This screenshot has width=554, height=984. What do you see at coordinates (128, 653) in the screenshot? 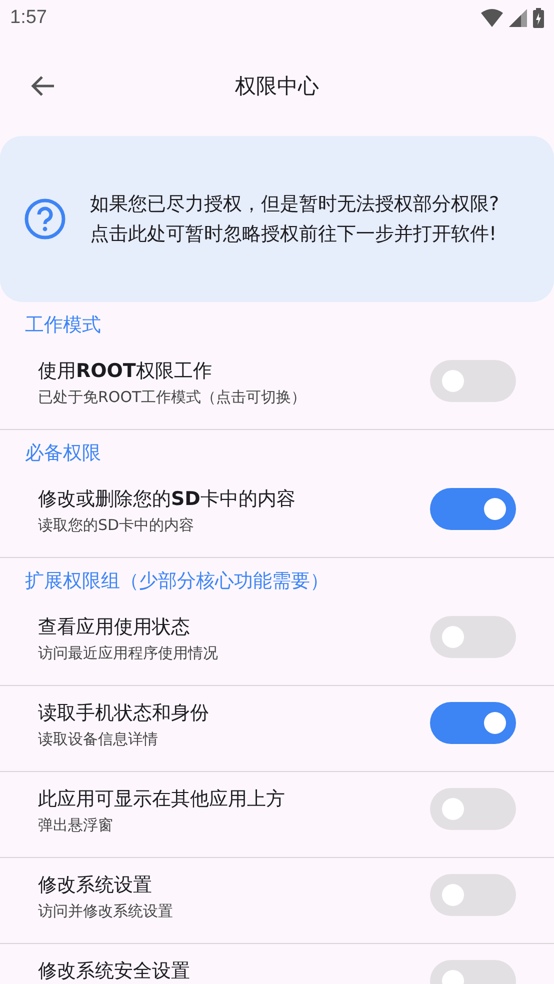
I see `permission-description: 访问最近应用程序使用情况` at bounding box center [128, 653].